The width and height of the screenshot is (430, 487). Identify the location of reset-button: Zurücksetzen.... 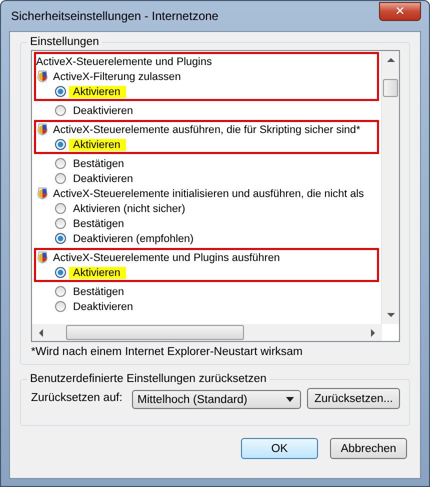
(353, 398).